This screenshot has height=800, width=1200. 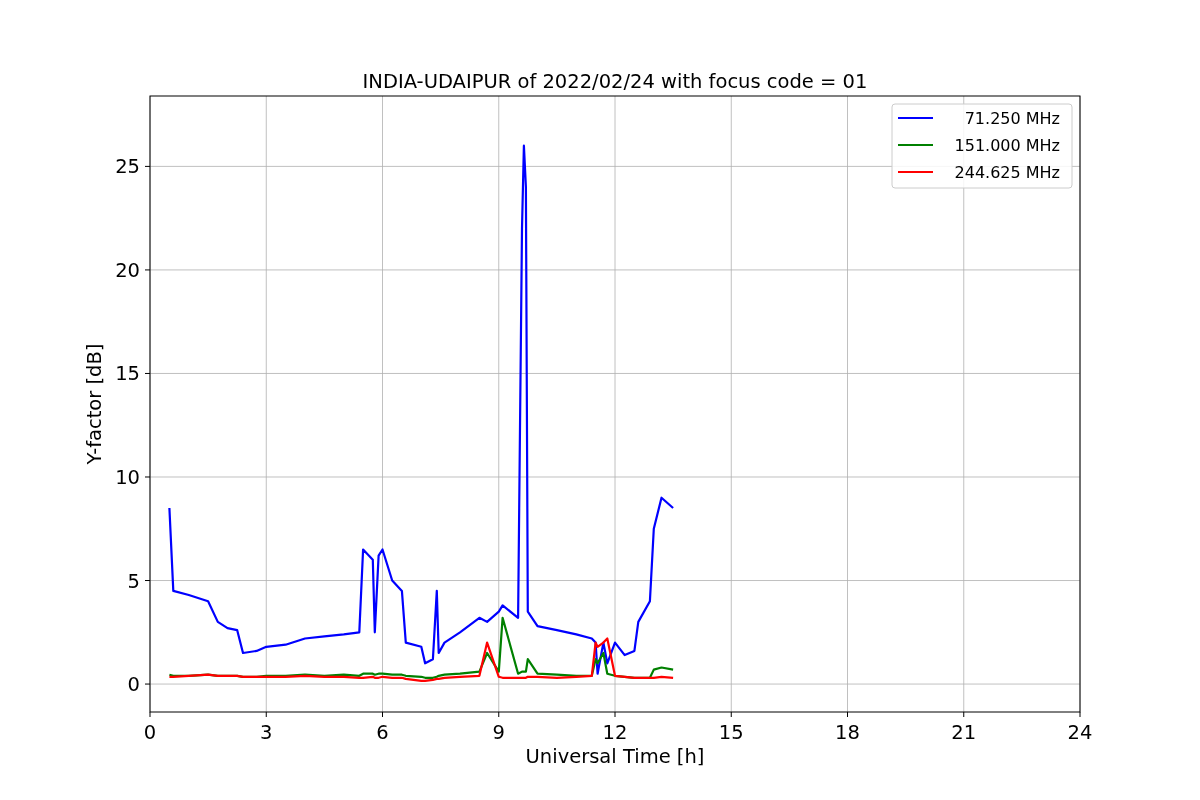 What do you see at coordinates (133, 581) in the screenshot?
I see `tick-label: 5` at bounding box center [133, 581].